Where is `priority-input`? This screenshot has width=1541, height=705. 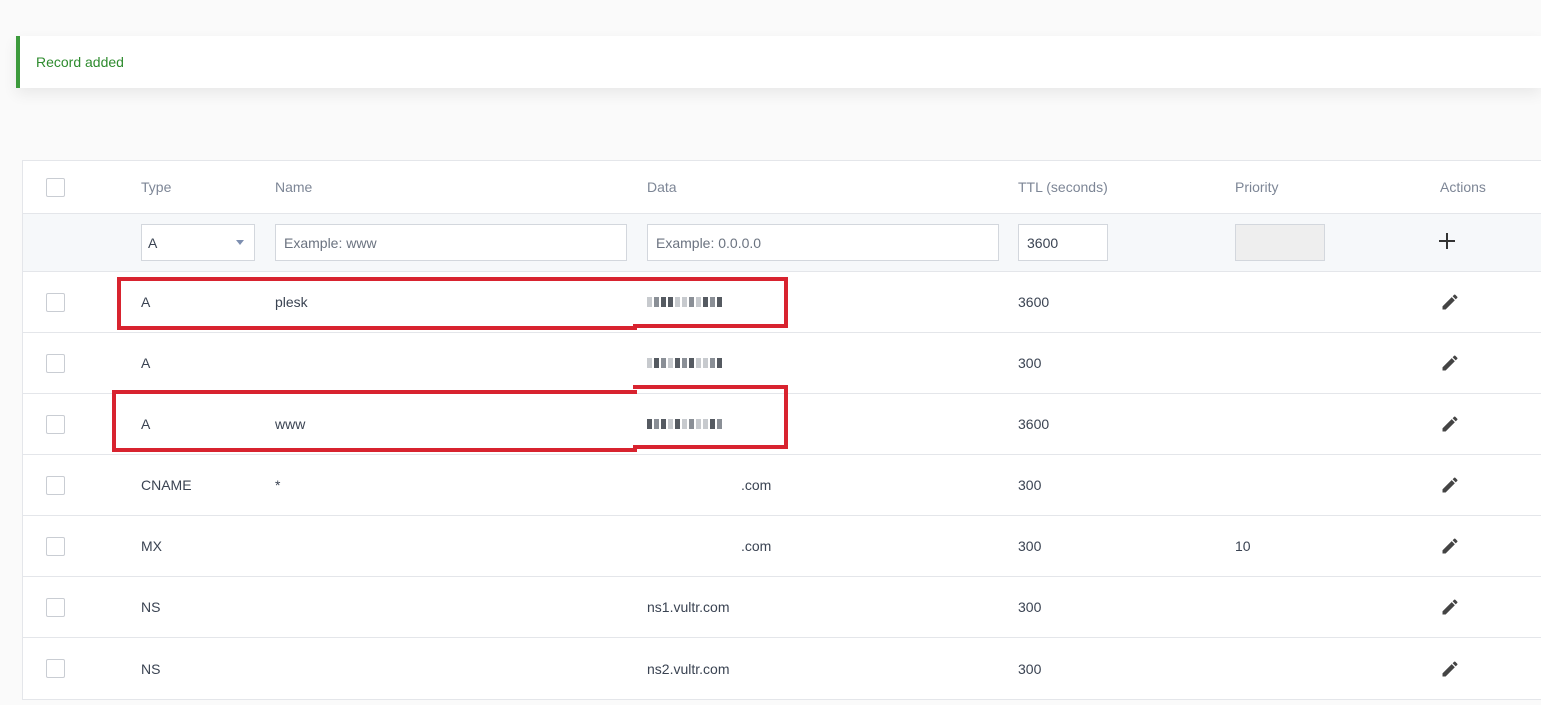
priority-input is located at coordinates (1280, 242).